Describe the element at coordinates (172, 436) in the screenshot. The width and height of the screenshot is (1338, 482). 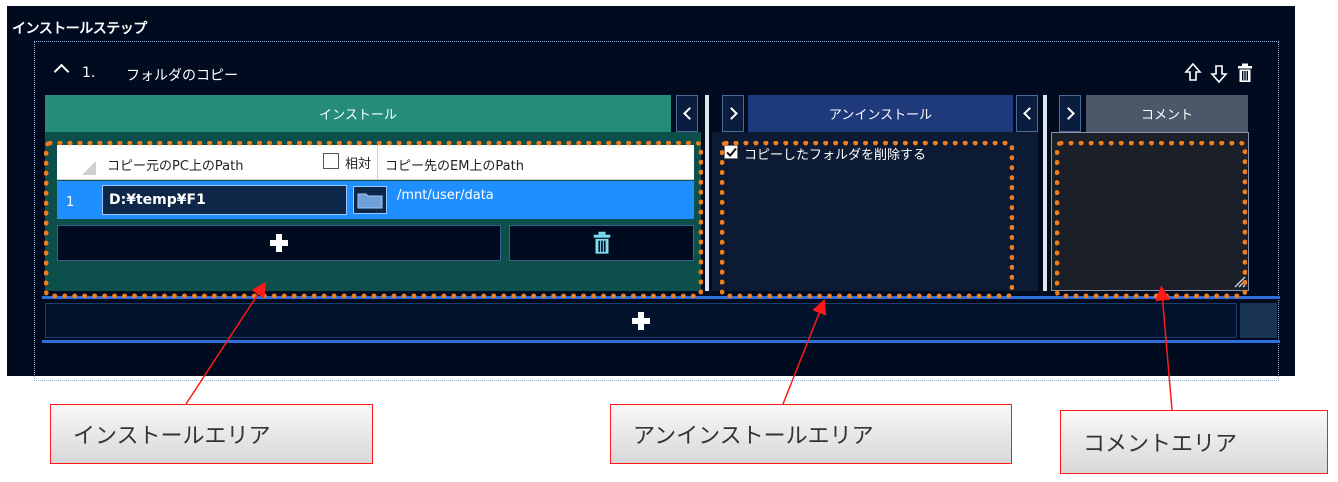
I see `install-area-callout-text: インストールエリア` at that location.